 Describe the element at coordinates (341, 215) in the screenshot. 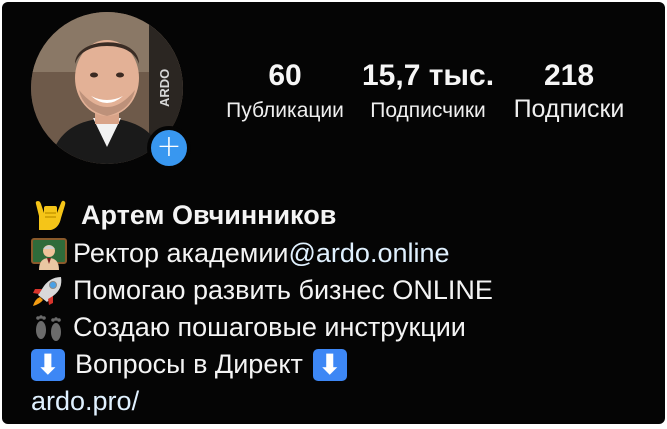

I see `profile-name-line: Артем Овчинников` at that location.